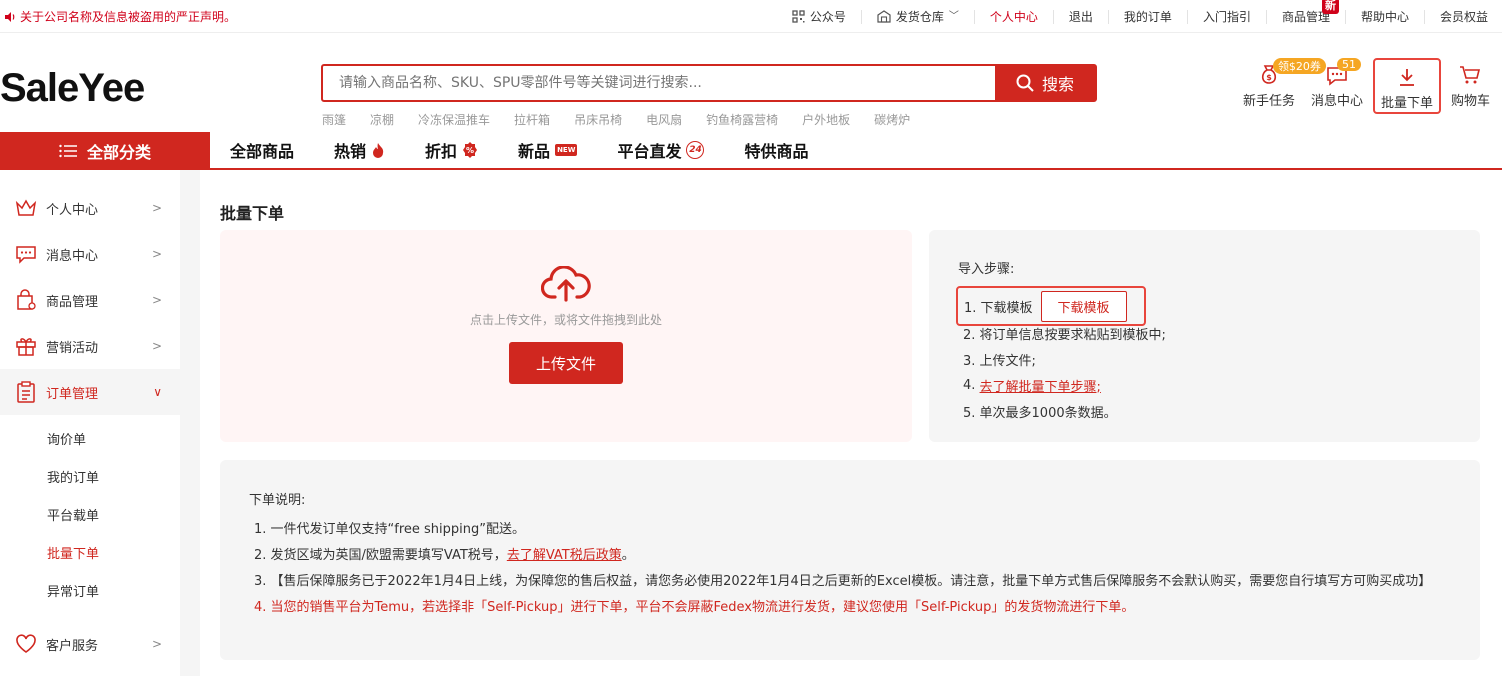 The image size is (1502, 676). I want to click on announcement-text: 关于公司名称及信息被盗用的严正声明。, so click(128, 17).